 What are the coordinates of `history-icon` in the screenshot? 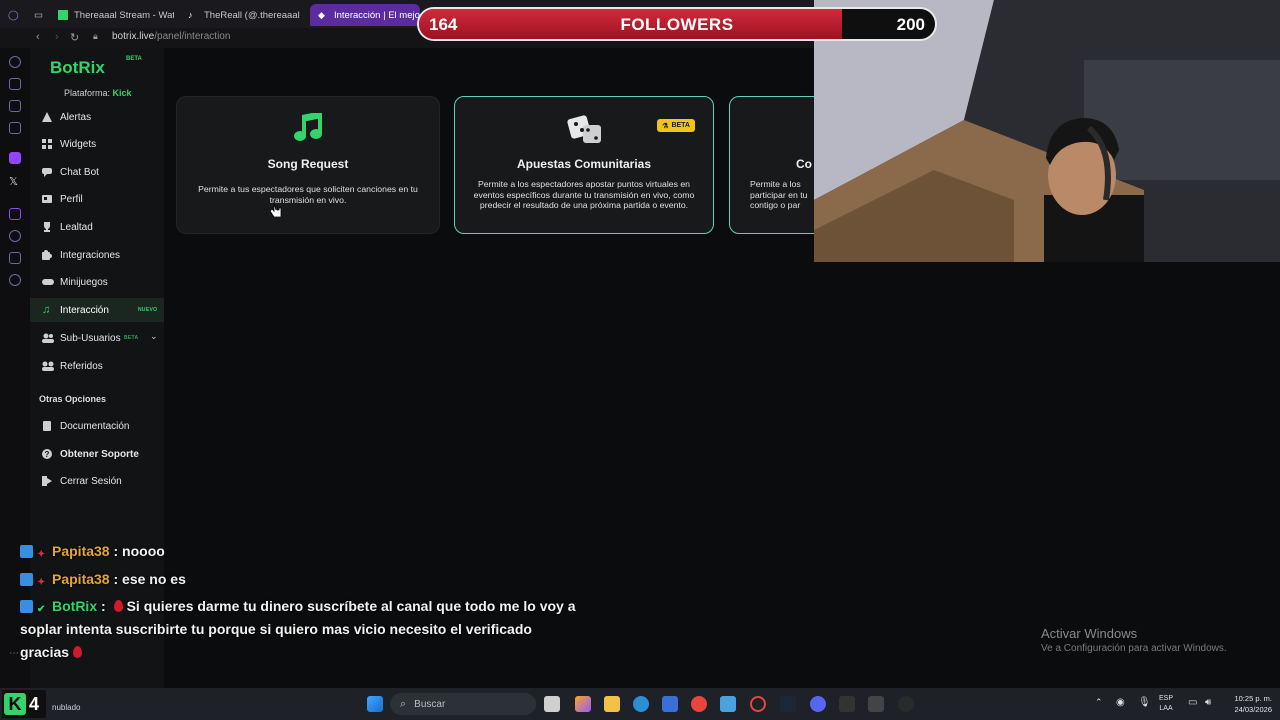 It's located at (15, 62).